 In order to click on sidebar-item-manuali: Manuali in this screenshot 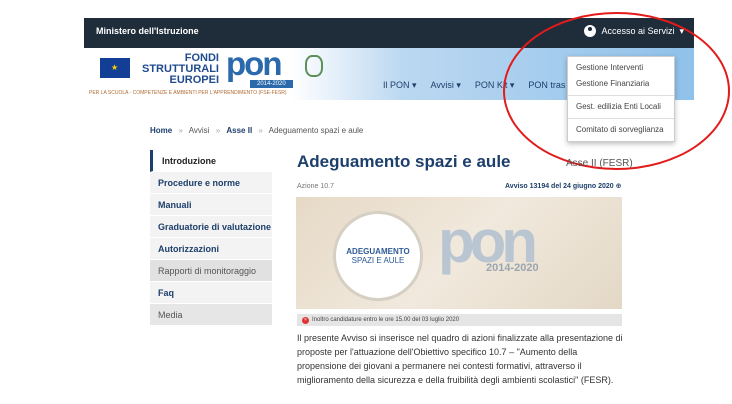, I will do `click(211, 205)`.